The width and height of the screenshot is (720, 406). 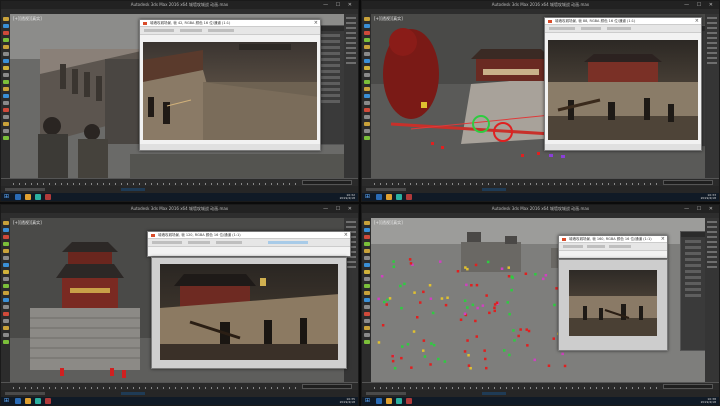 I want to click on 3dsmax-icon, so click(x=399, y=401).